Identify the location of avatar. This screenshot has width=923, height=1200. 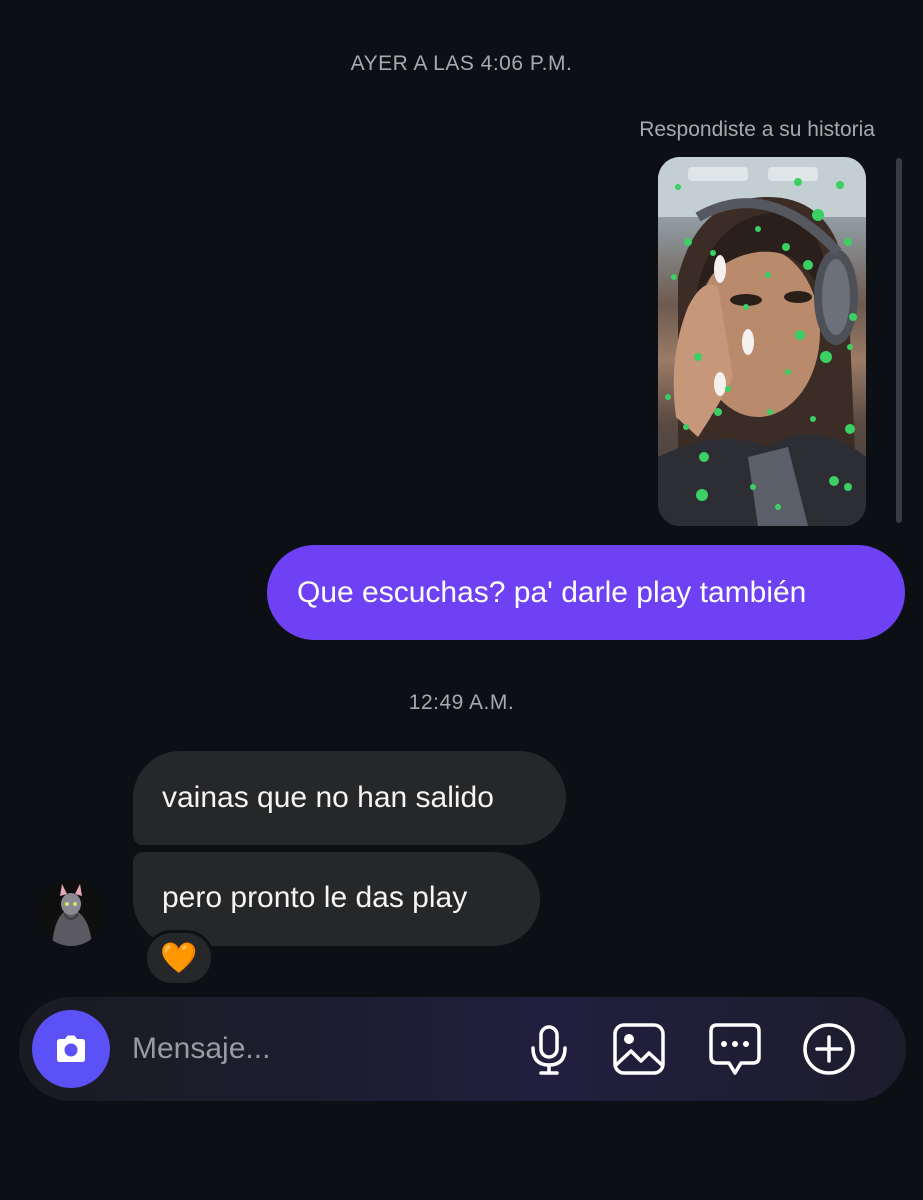
(71, 913).